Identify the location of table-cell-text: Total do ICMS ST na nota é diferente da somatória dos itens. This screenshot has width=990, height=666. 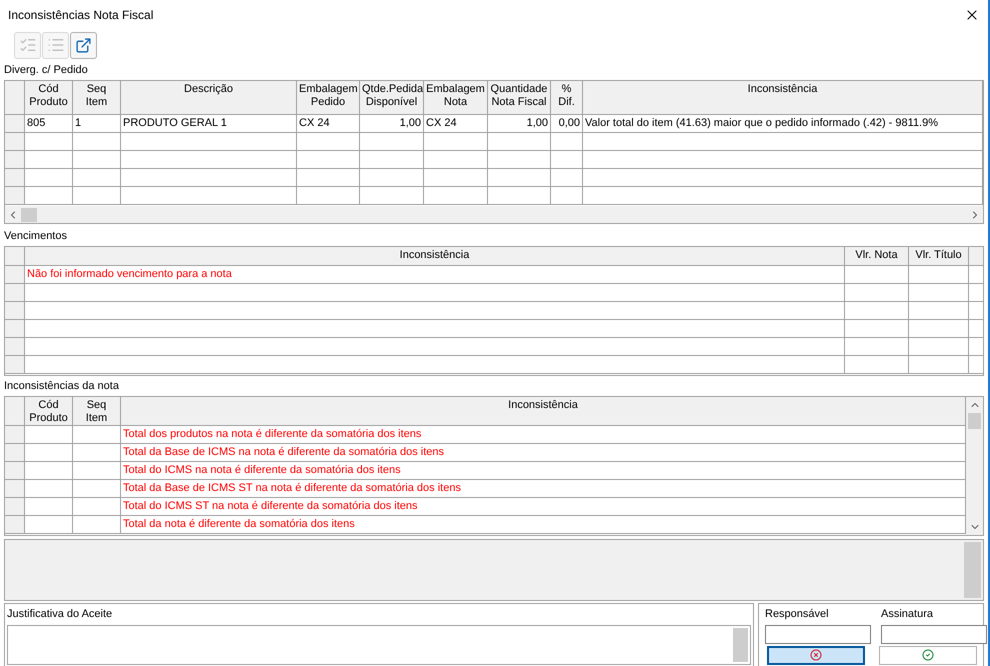
(270, 506).